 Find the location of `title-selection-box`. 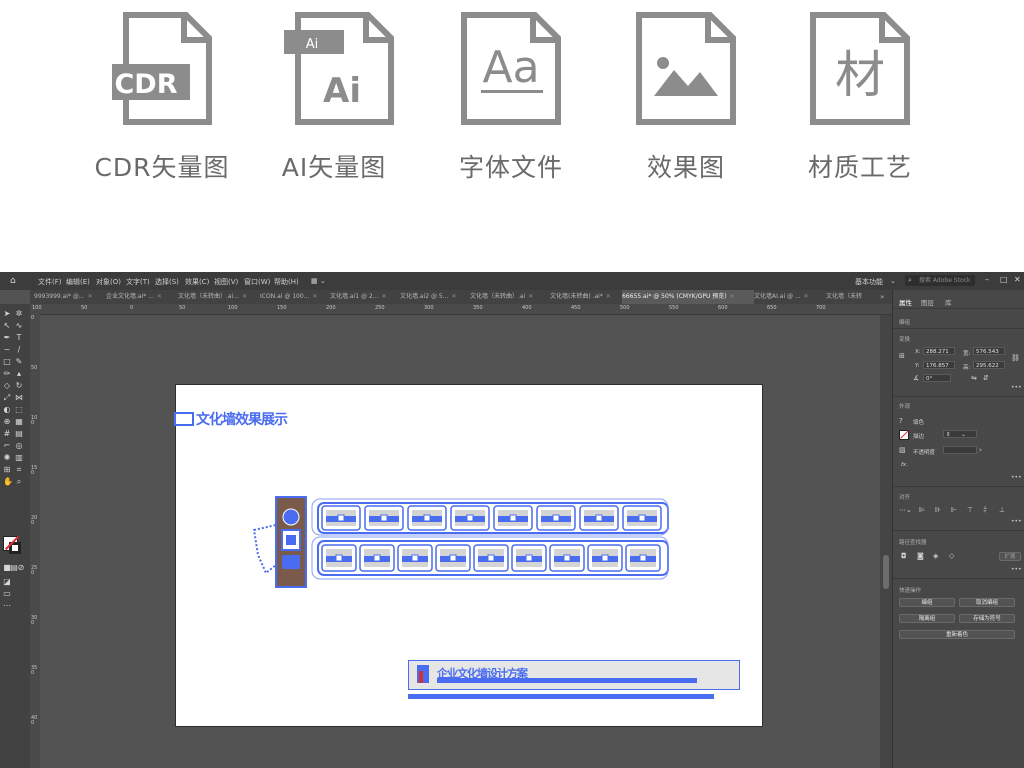

title-selection-box is located at coordinates (184, 419).